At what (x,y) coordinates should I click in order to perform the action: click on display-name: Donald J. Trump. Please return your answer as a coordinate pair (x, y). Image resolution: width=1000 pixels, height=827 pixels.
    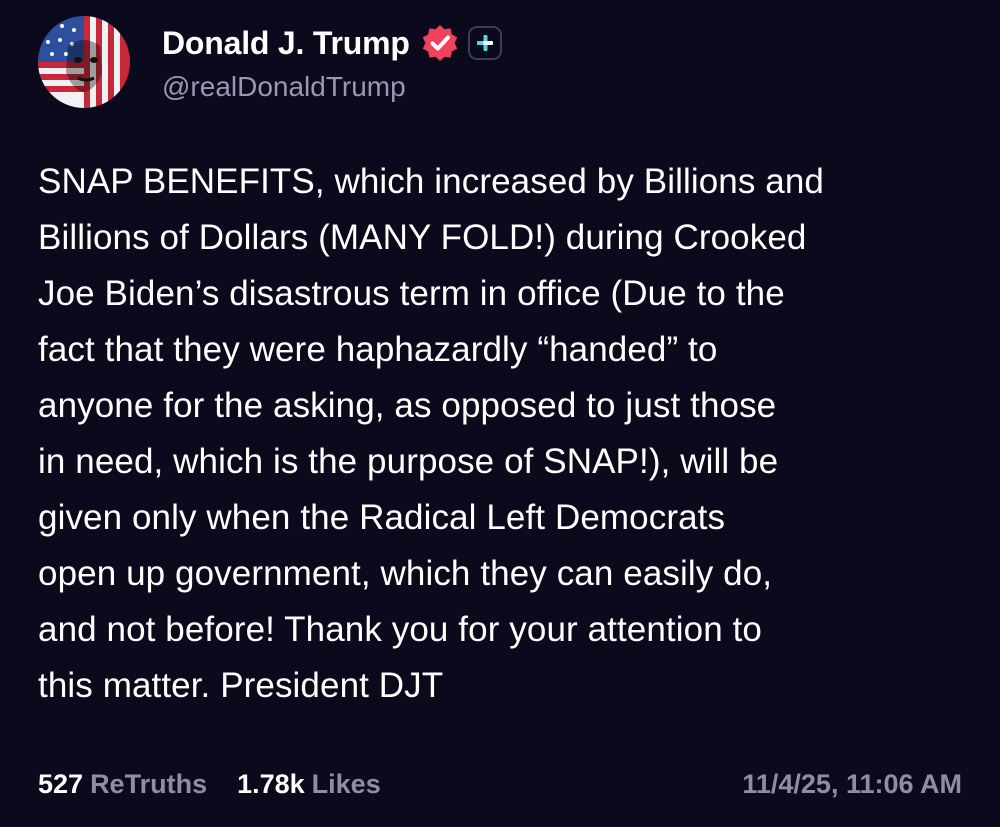
    Looking at the image, I should click on (286, 43).